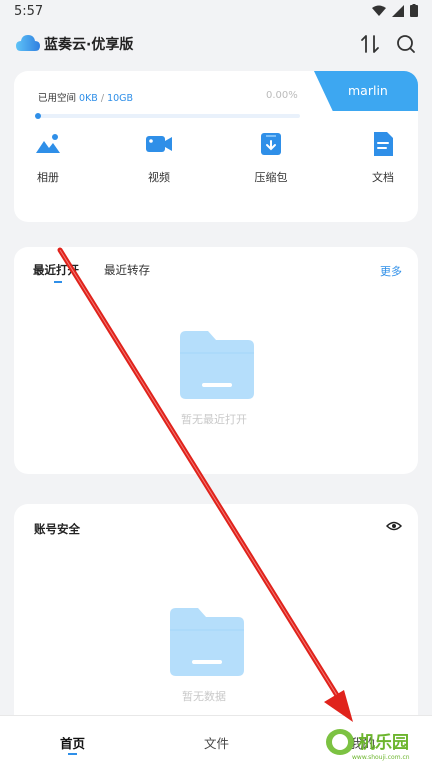 Image resolution: width=432 pixels, height=769 pixels. I want to click on category-label: 文档, so click(383, 177).